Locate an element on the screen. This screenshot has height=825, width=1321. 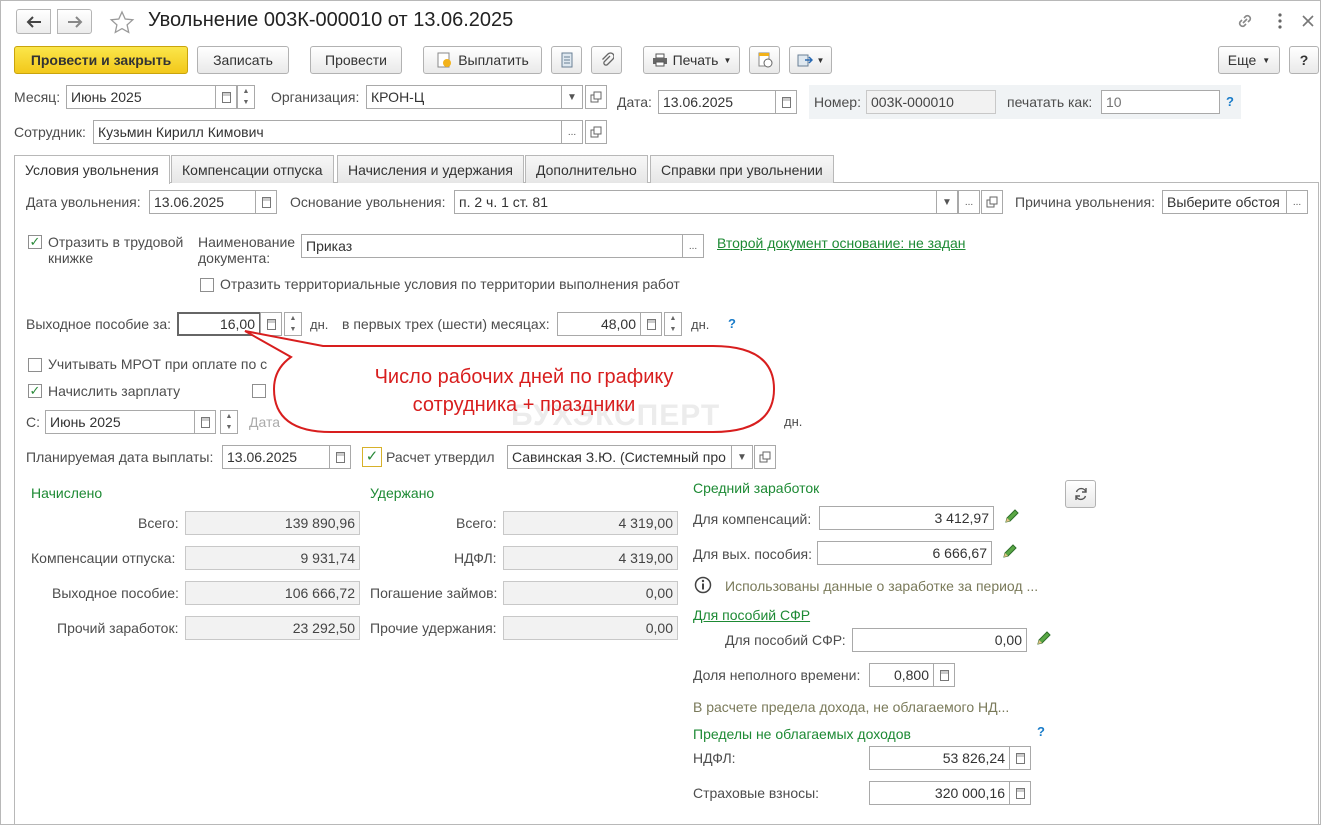
callout-line1: Число рабочих дней по графику is located at coordinates (524, 377).